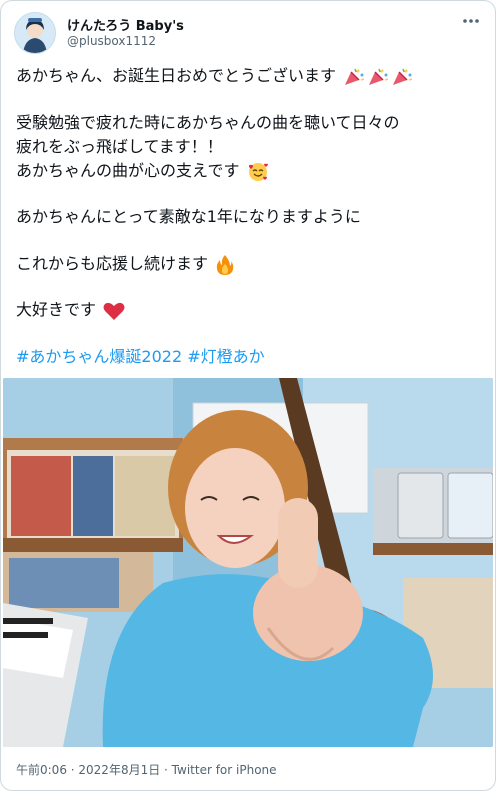 This screenshot has height=791, width=496. I want to click on avatar-image, so click(35, 33).